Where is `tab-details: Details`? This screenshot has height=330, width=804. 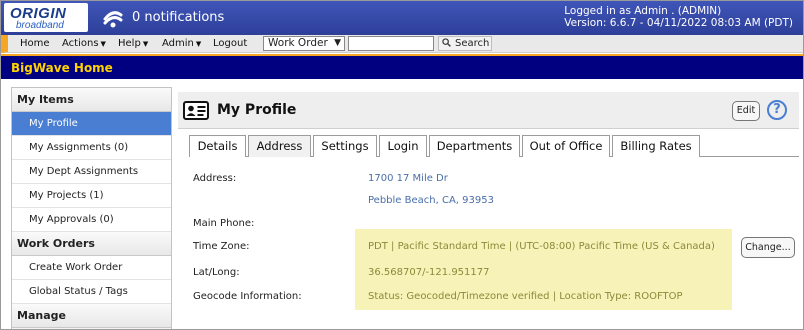
tab-details: Details is located at coordinates (217, 146).